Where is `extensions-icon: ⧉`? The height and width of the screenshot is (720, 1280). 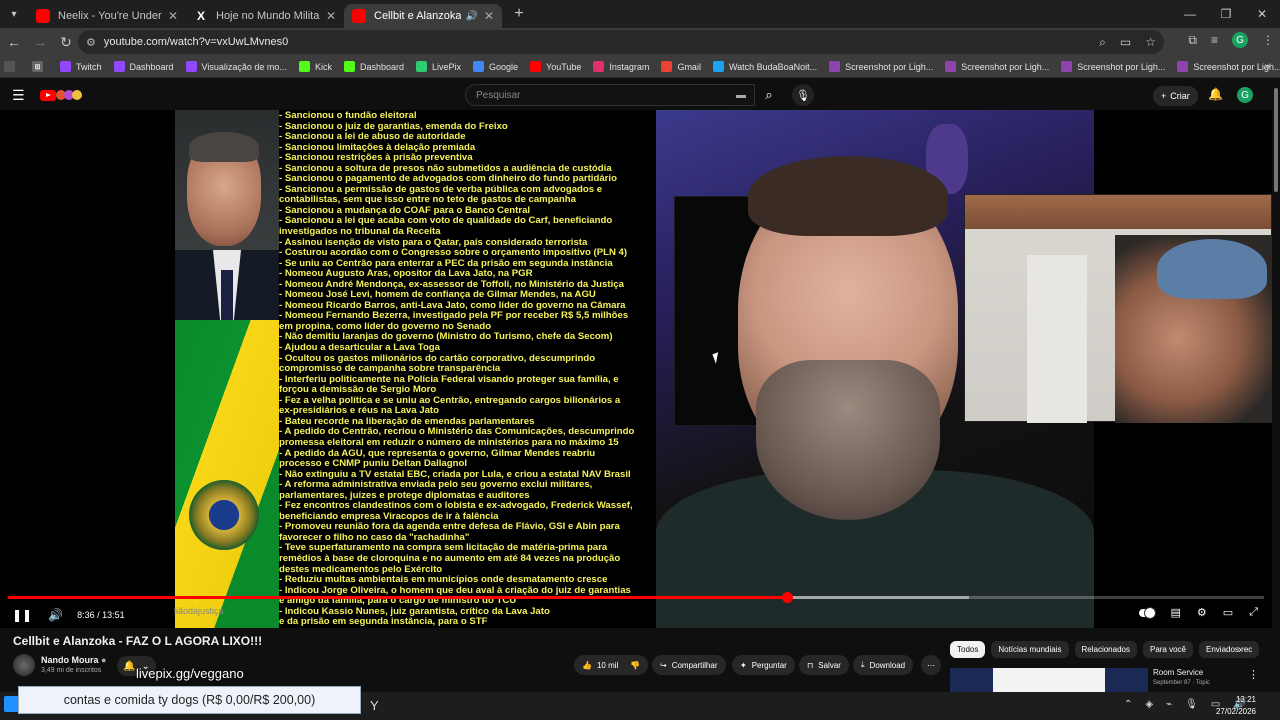 extensions-icon: ⧉ is located at coordinates (1192, 40).